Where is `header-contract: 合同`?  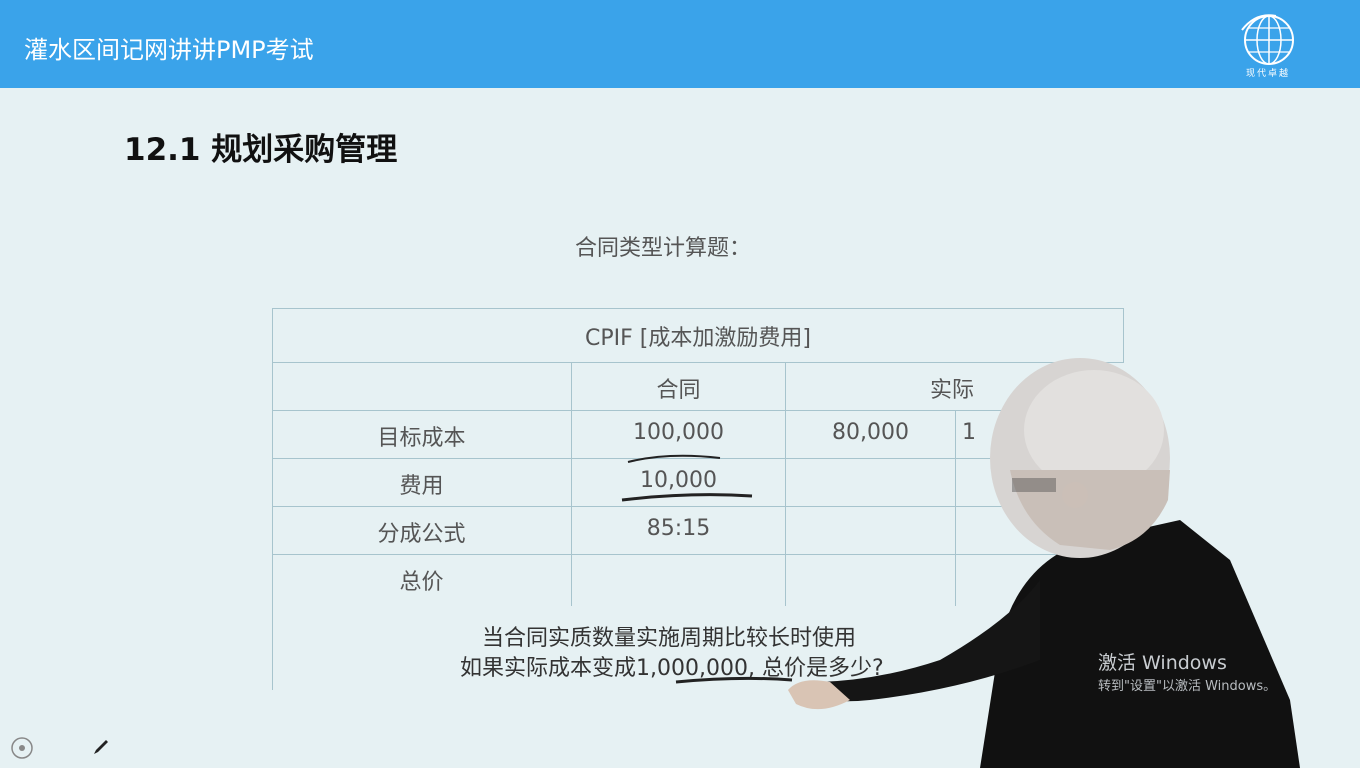 header-contract: 合同 is located at coordinates (678, 390).